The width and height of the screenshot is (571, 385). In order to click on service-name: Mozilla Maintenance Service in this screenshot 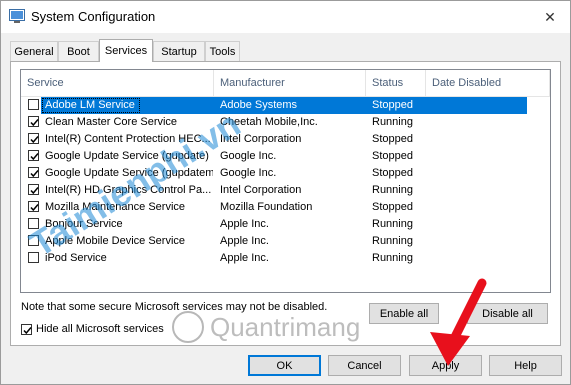, I will do `click(115, 207)`.